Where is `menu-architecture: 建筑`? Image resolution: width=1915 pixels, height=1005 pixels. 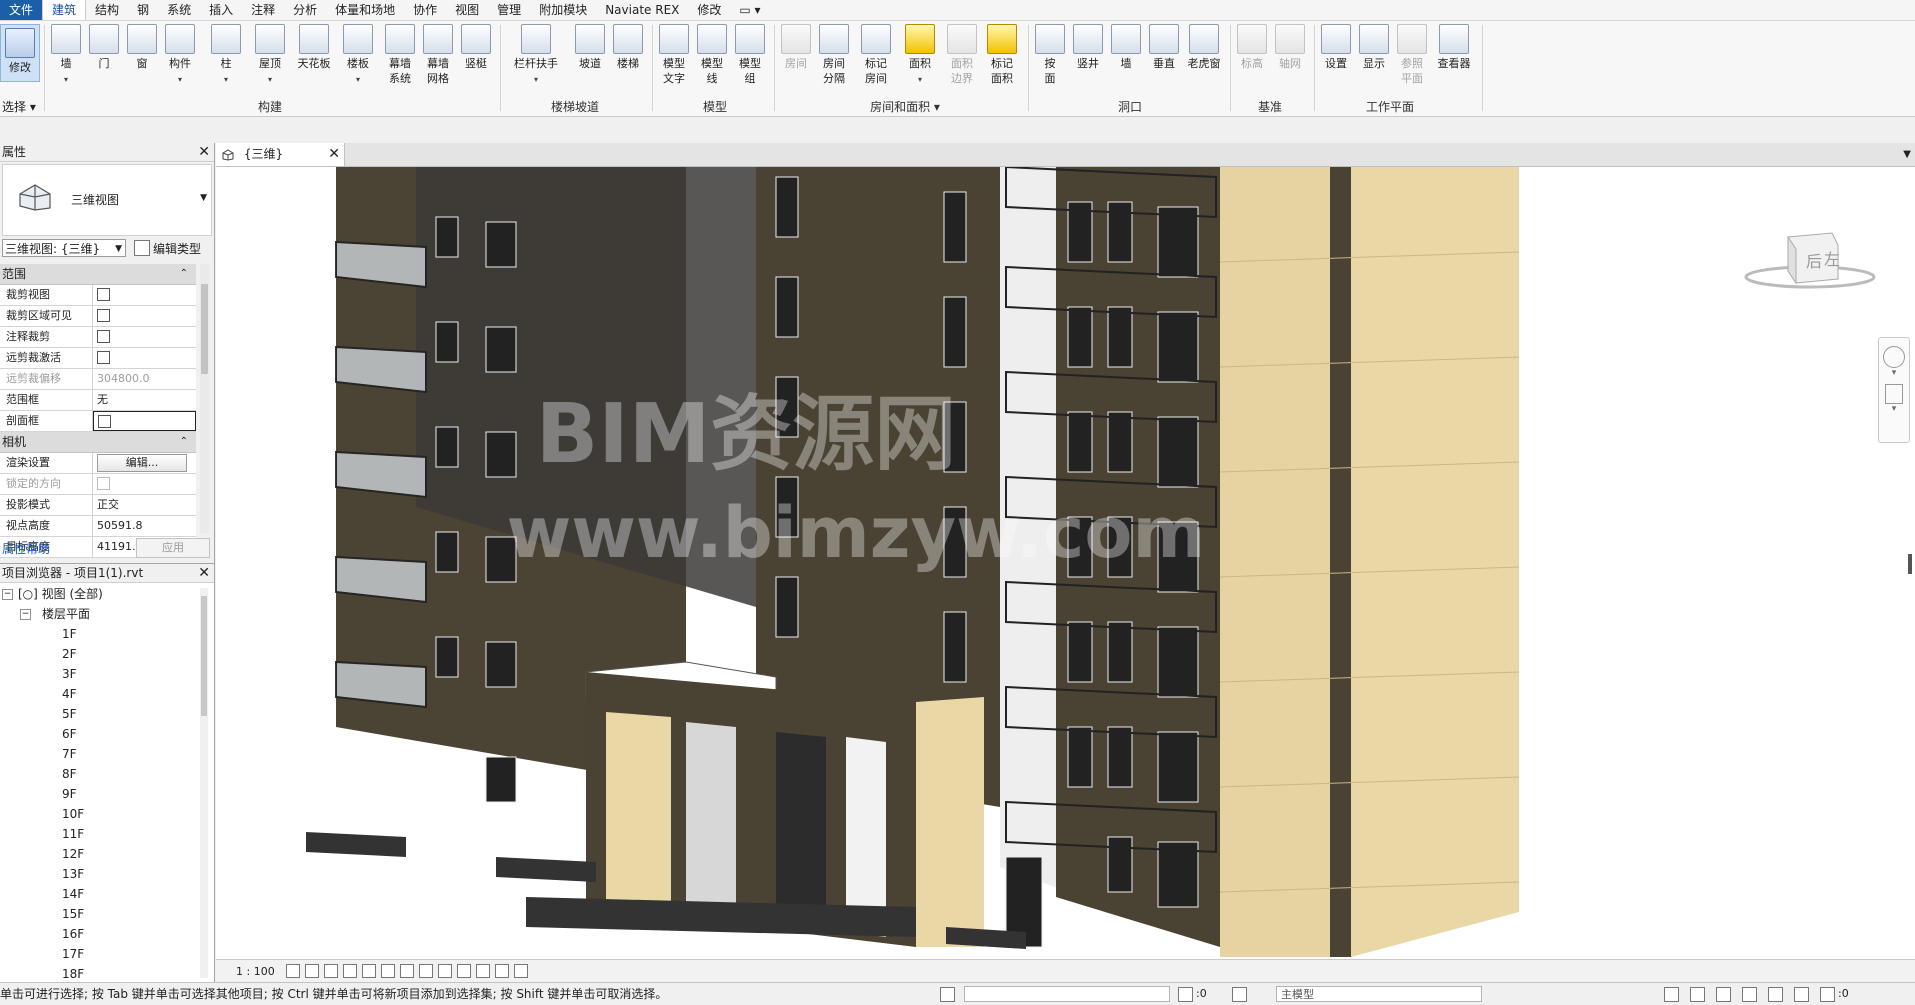 menu-architecture: 建筑 is located at coordinates (64, 10).